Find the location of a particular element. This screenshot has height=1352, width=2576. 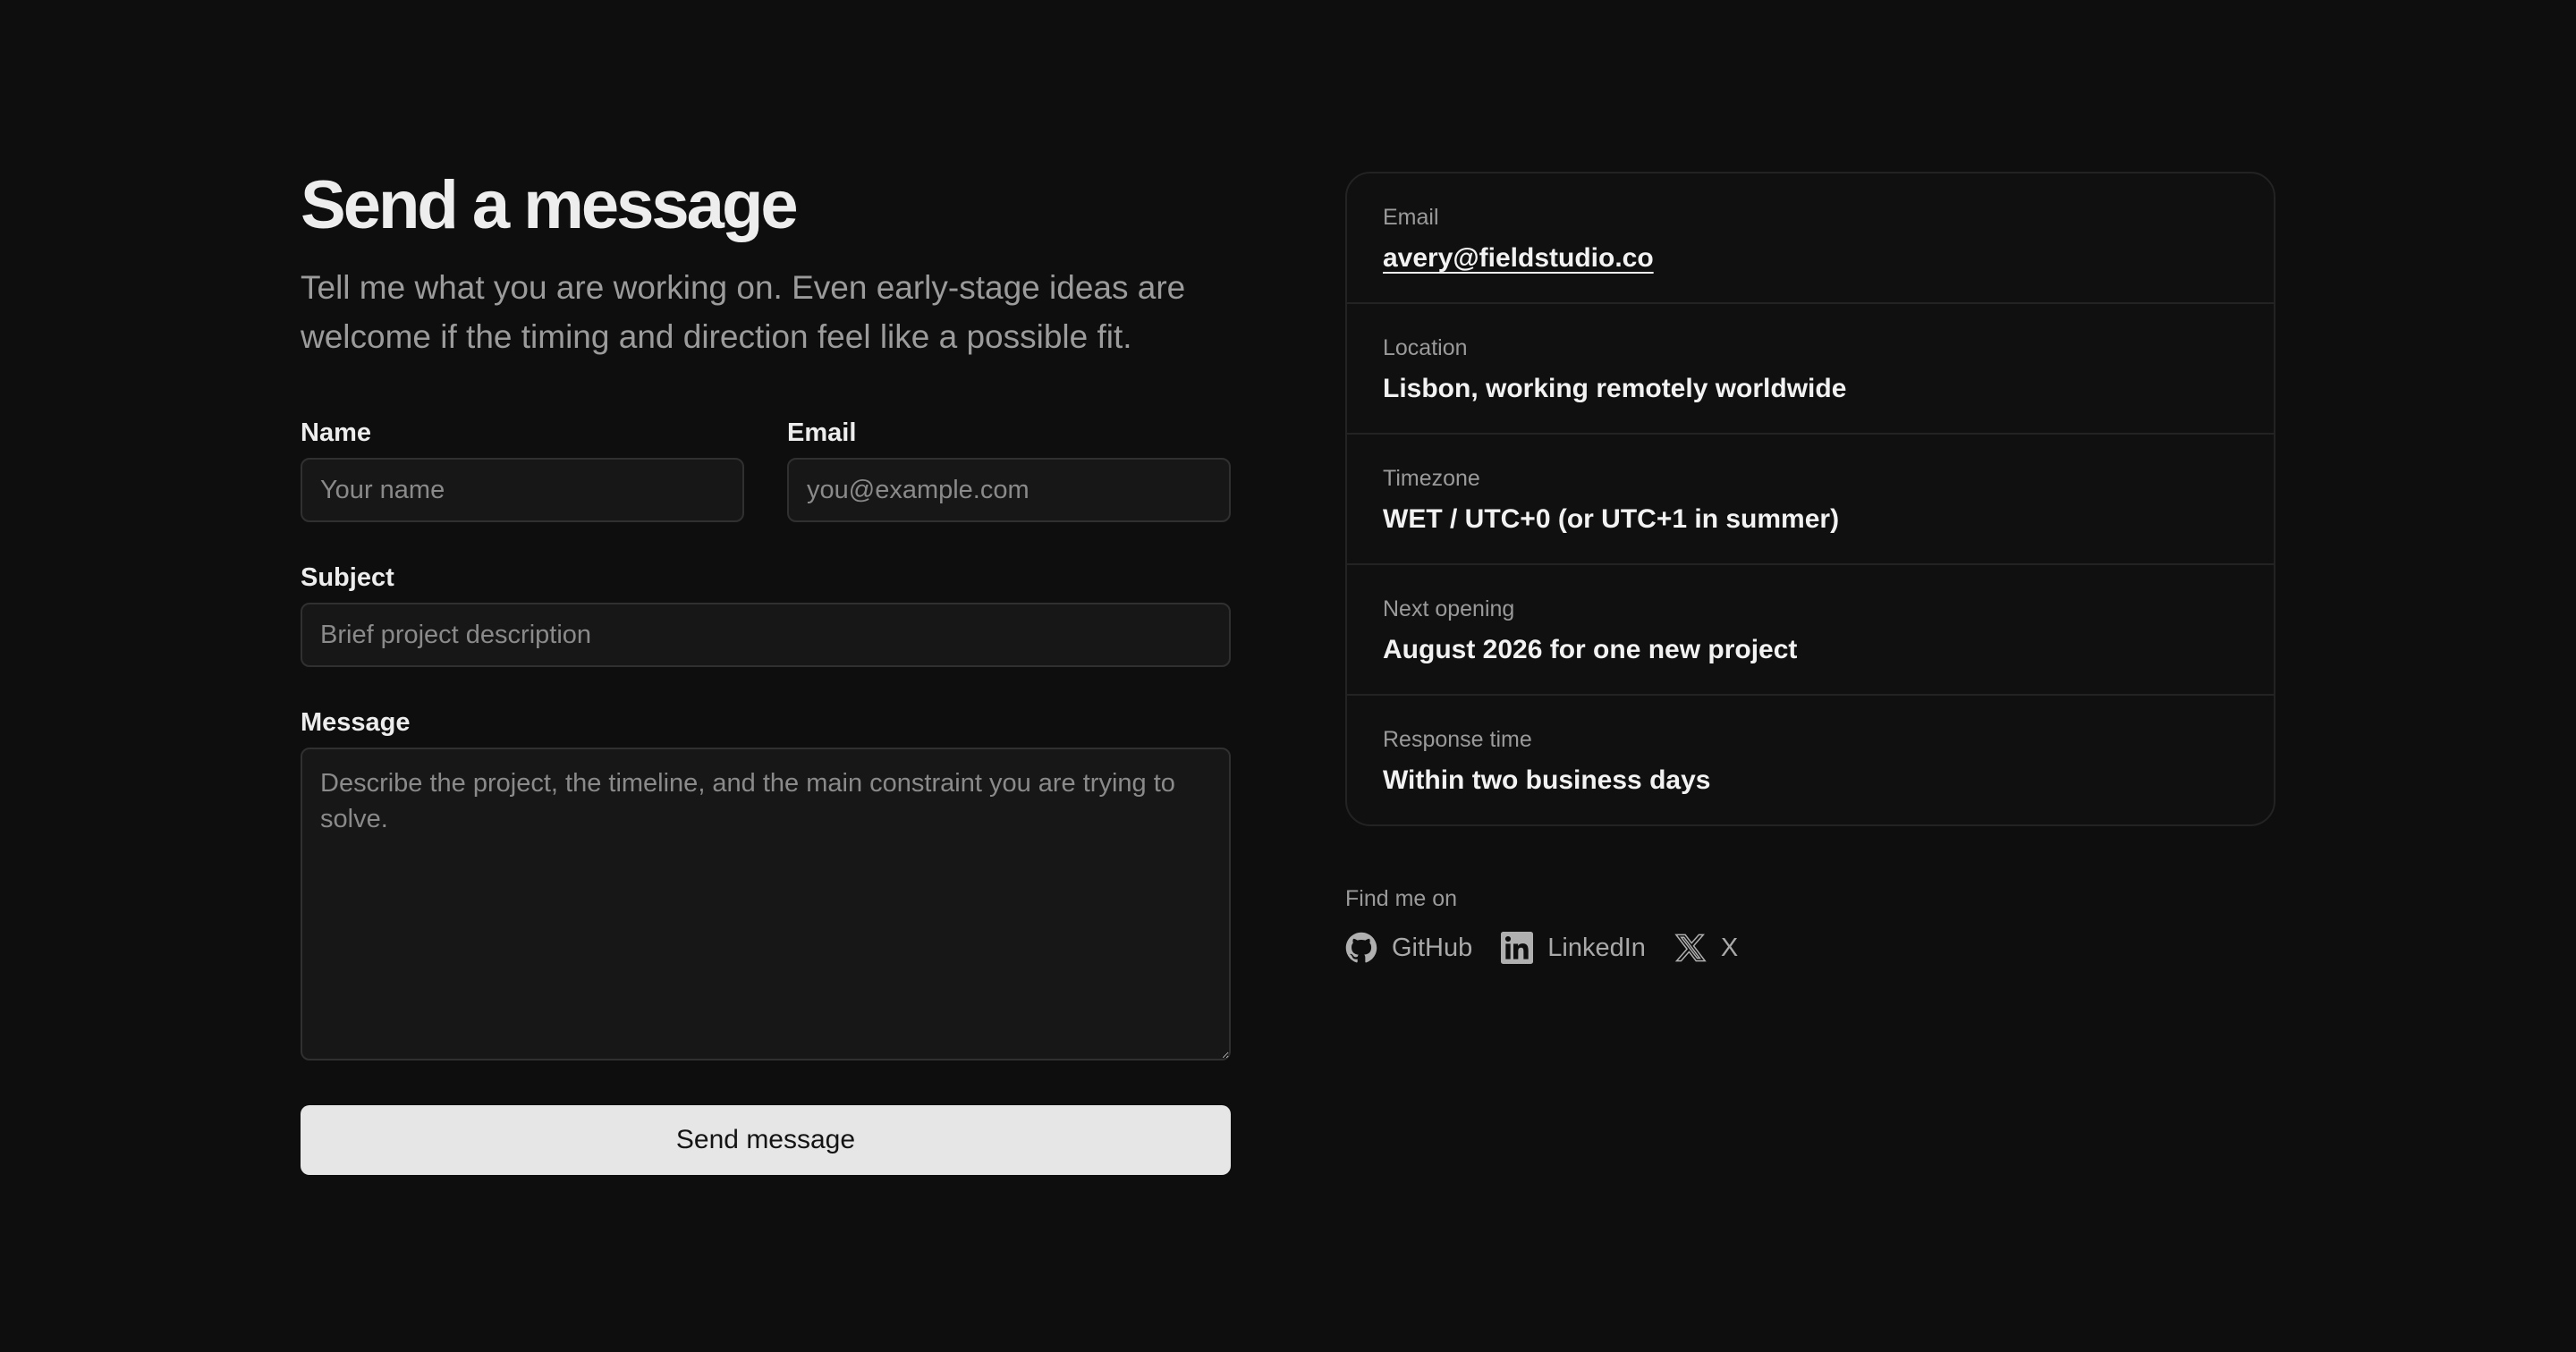

linkedin-link: LinkedIn is located at coordinates (1573, 948).